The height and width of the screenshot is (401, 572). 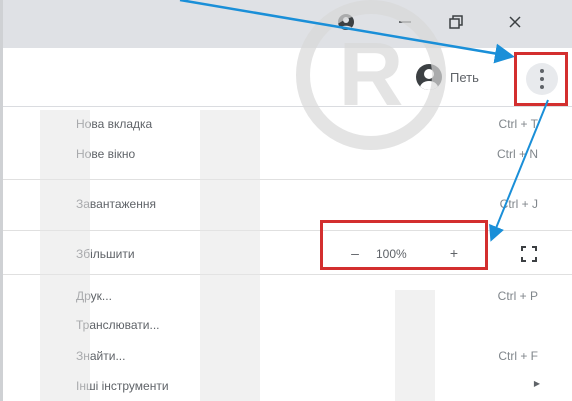 I want to click on title-bar, so click(x=286, y=24).